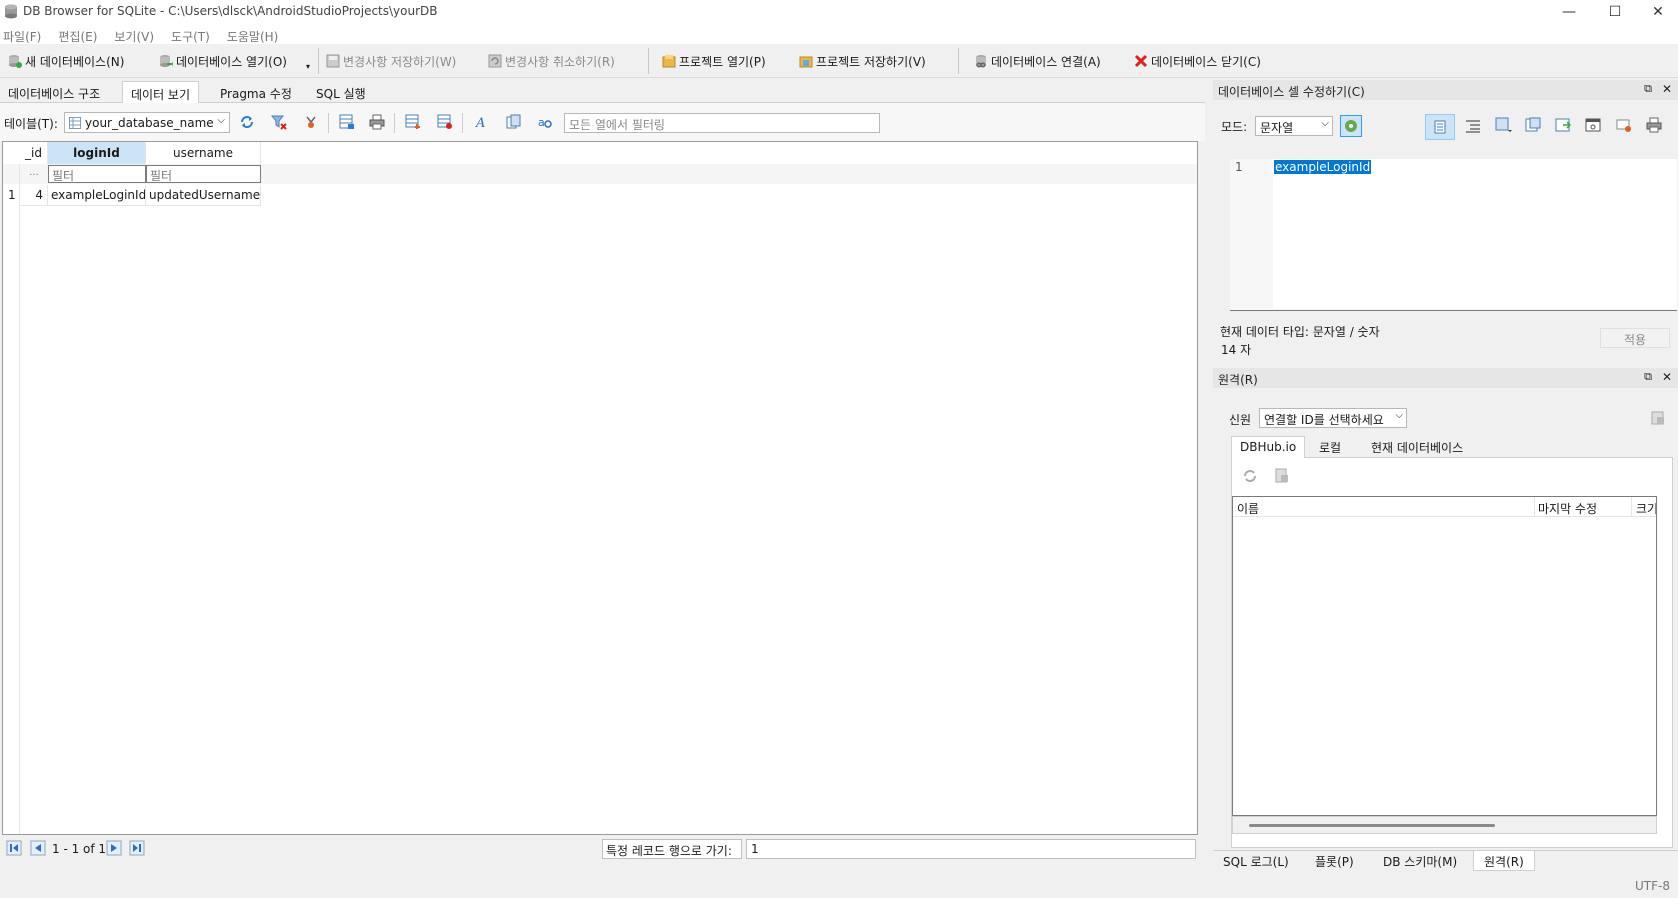  Describe the element at coordinates (347, 122) in the screenshot. I see `save-table-as-button` at that location.